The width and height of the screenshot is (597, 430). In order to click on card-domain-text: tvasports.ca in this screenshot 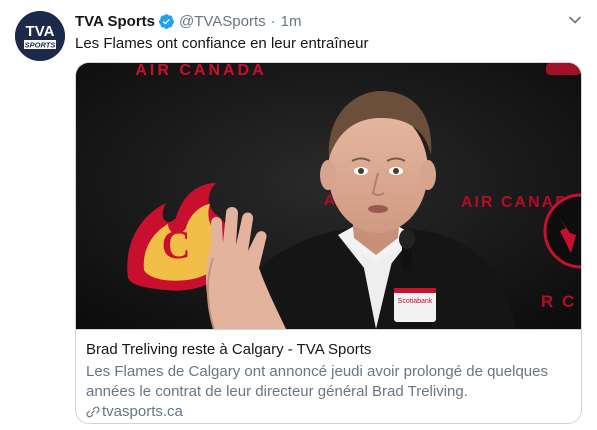, I will do `click(142, 411)`.